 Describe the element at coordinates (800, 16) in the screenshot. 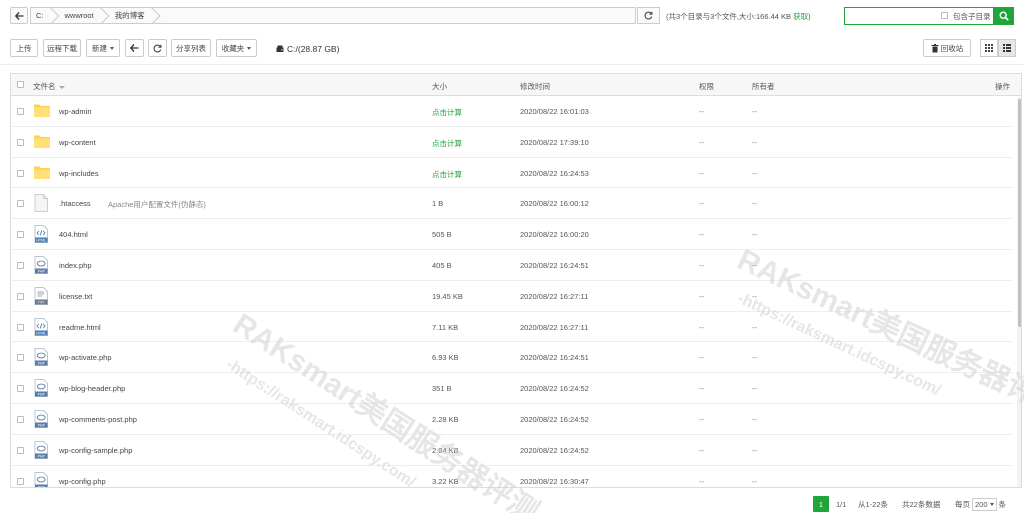

I see `fetch-size-link: 获取` at that location.